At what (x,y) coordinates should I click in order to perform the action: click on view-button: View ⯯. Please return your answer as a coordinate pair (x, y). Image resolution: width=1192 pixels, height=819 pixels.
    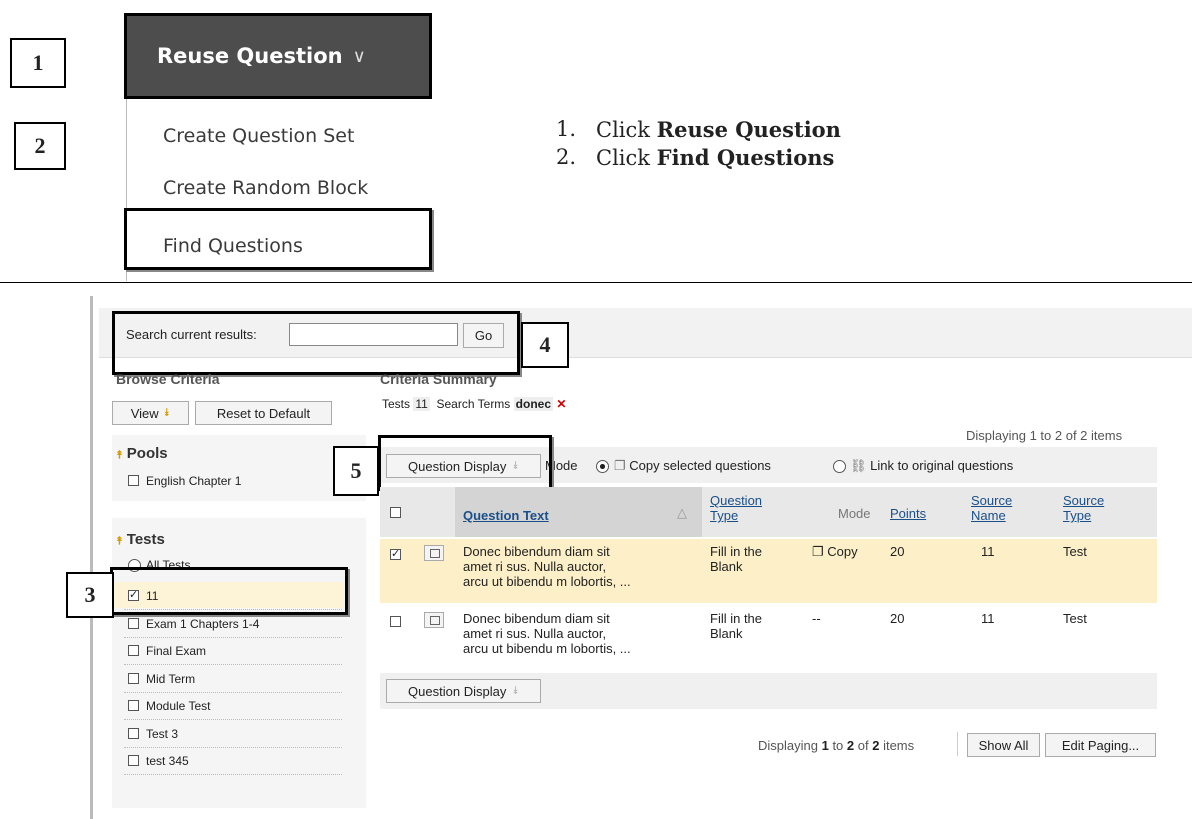
    Looking at the image, I should click on (150, 413).